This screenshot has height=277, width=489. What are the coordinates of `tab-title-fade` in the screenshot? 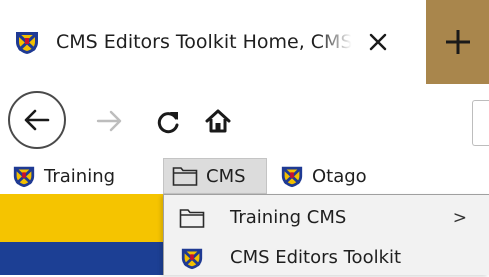 It's located at (339, 42).